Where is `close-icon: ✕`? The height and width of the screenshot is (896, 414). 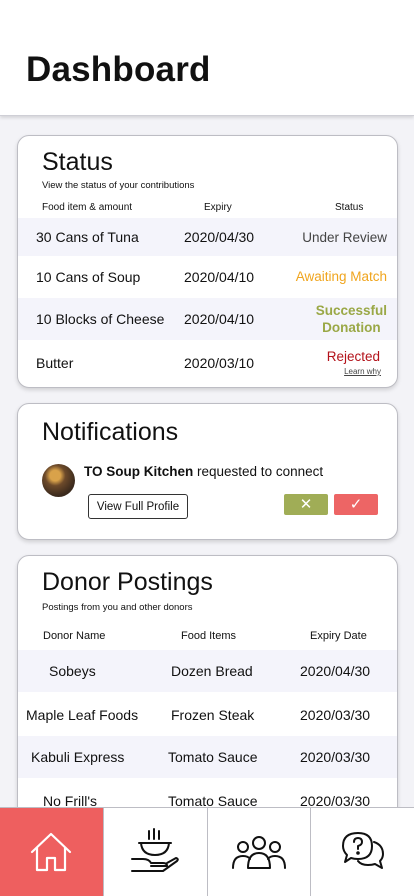 close-icon: ✕ is located at coordinates (306, 504).